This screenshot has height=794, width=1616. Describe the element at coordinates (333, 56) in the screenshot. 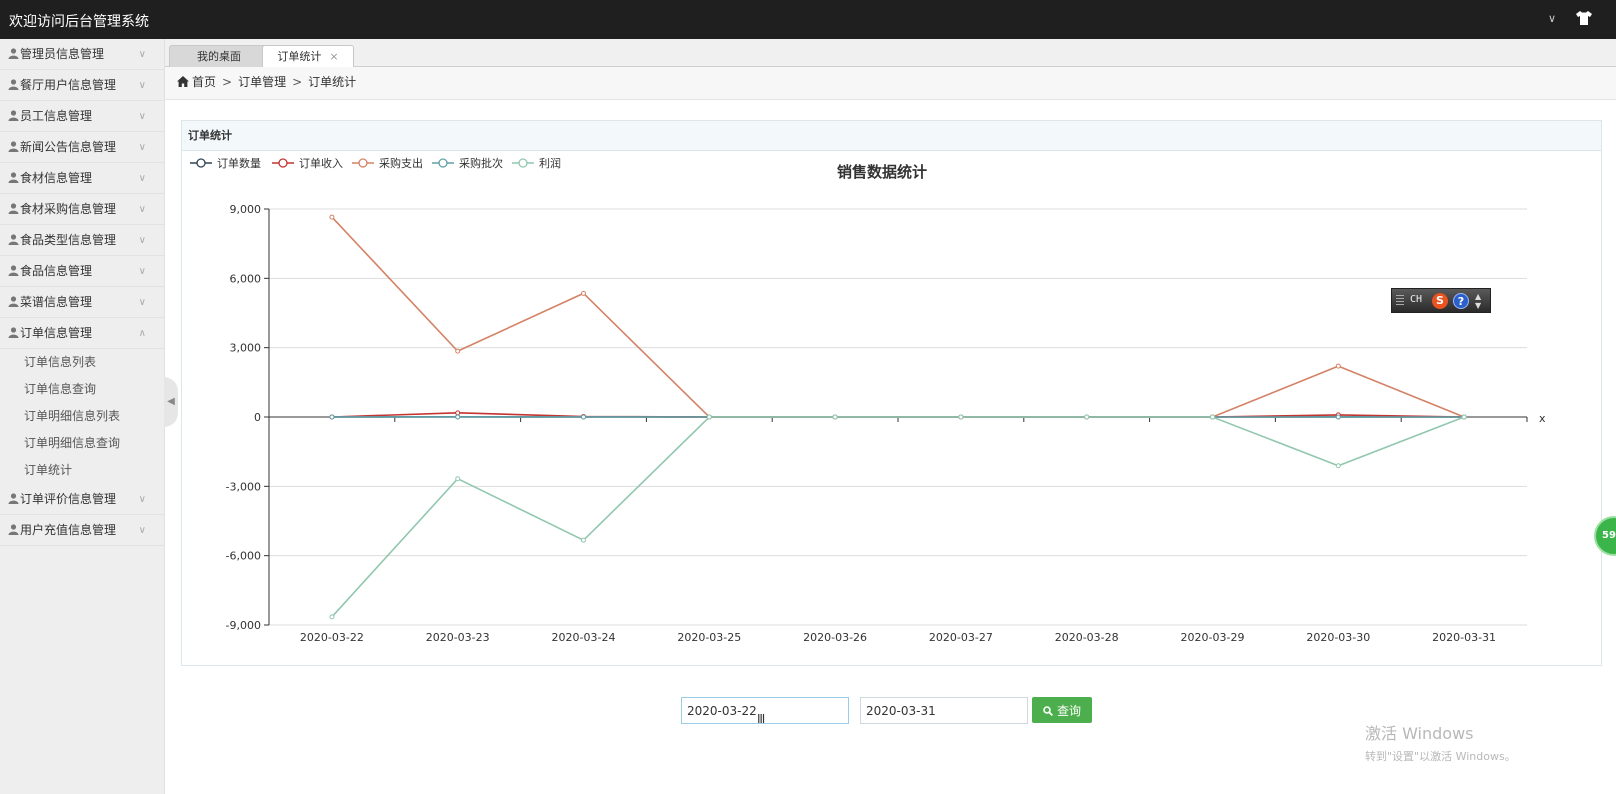

I see `close-icon: ×` at that location.